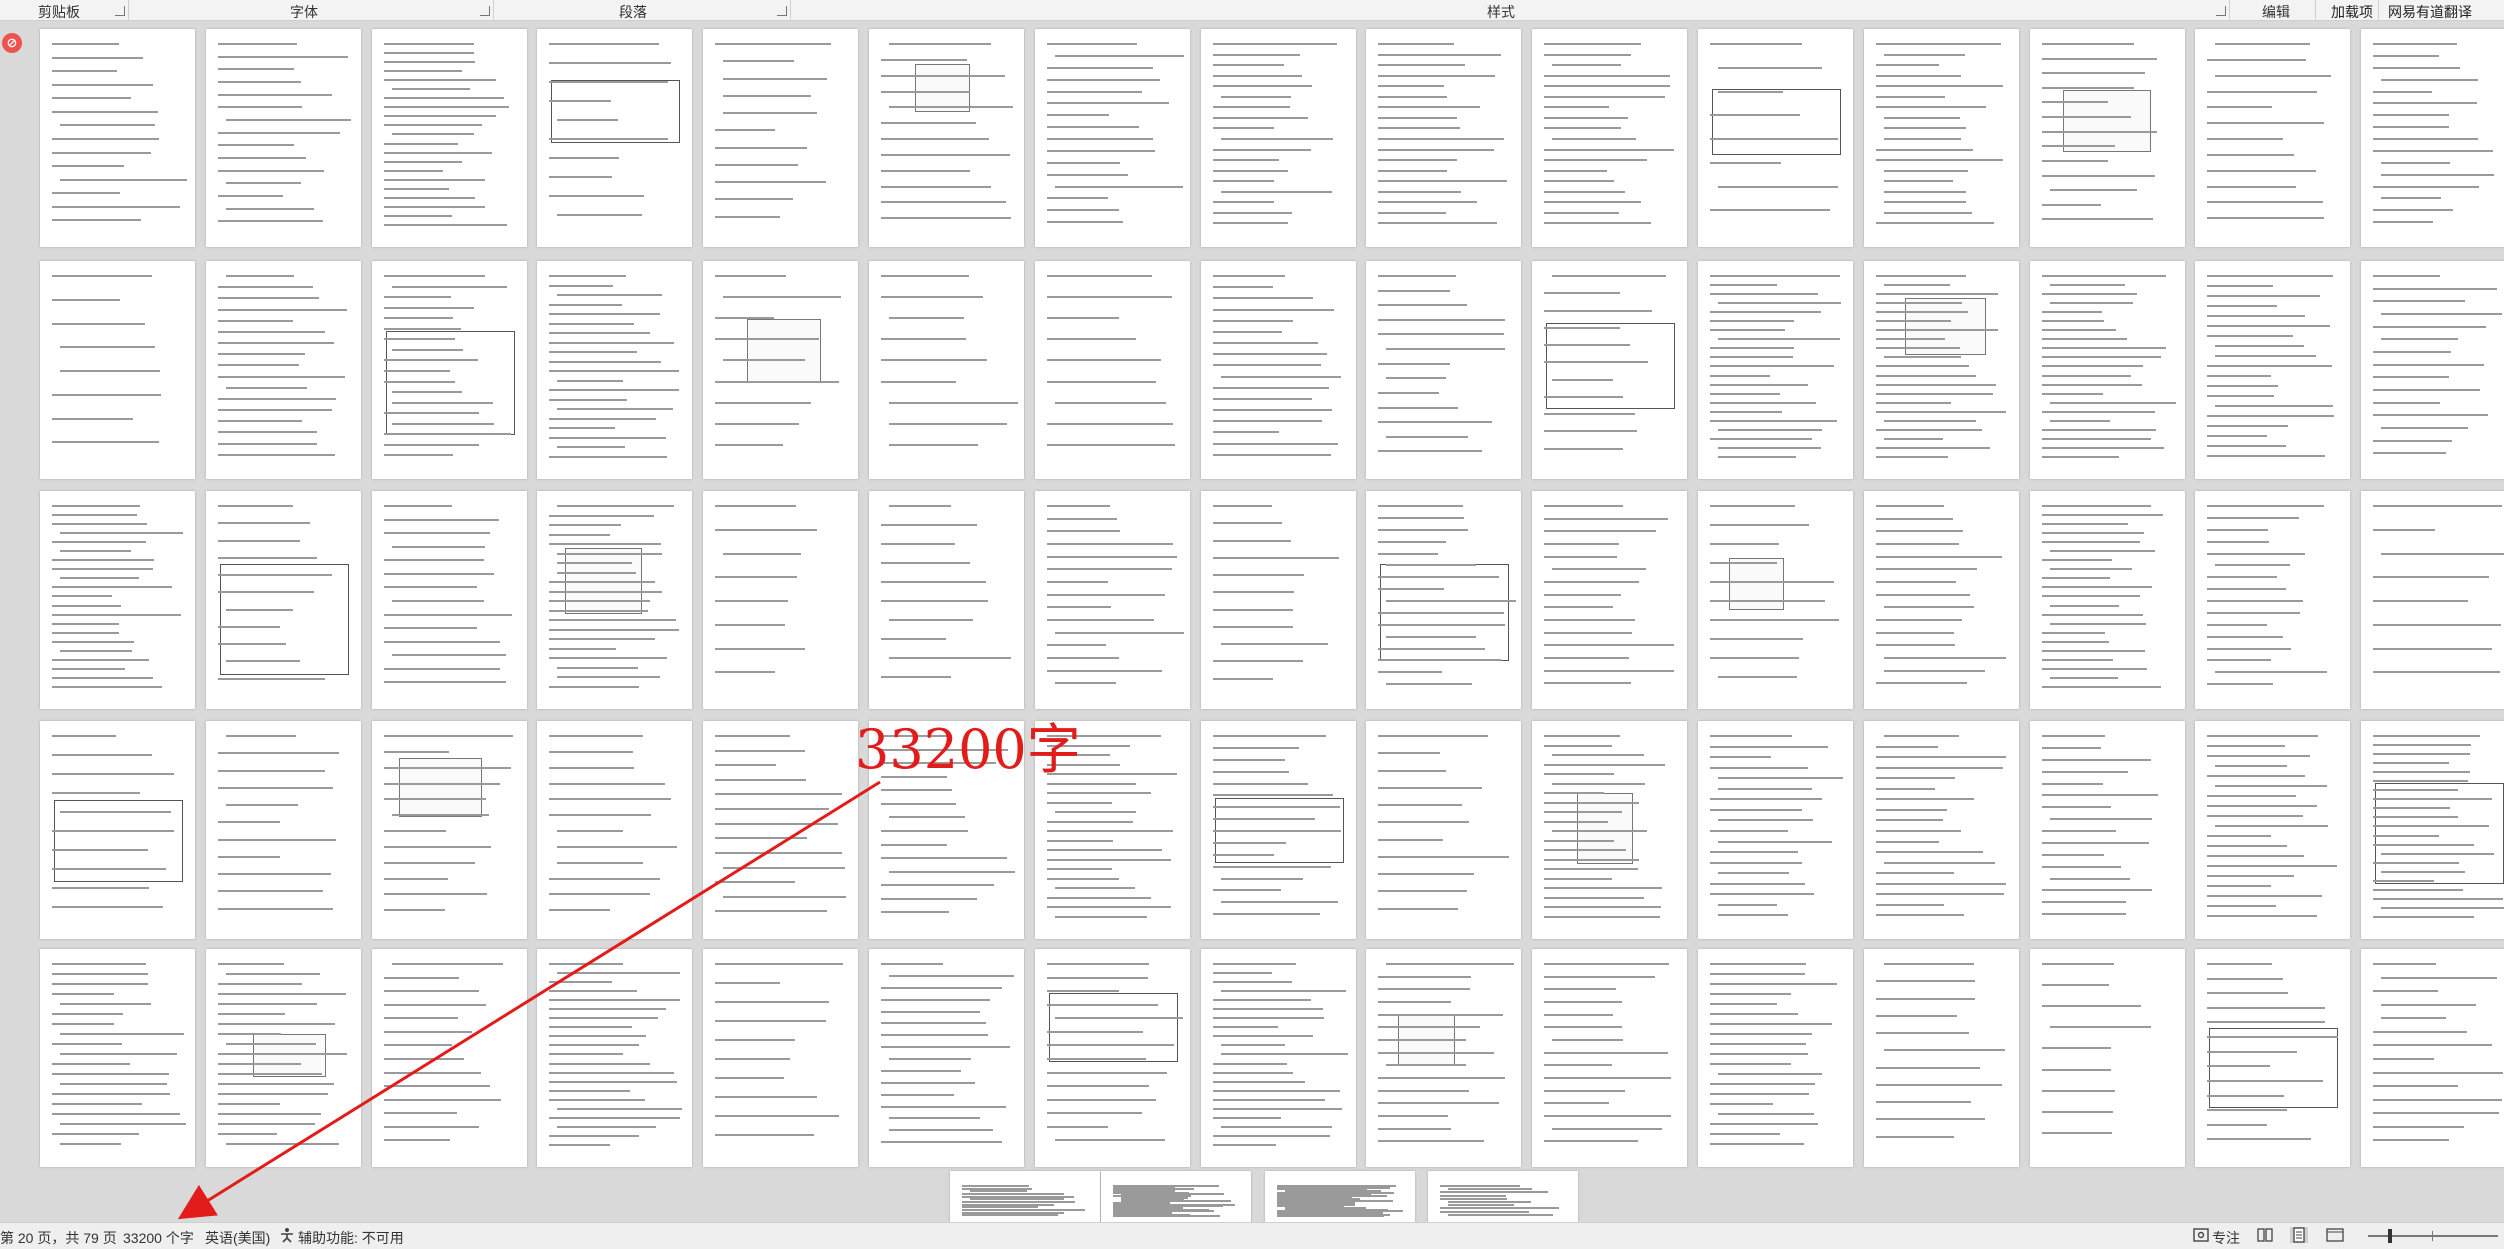  What do you see at coordinates (2201, 1235) in the screenshot?
I see `focus-icon` at bounding box center [2201, 1235].